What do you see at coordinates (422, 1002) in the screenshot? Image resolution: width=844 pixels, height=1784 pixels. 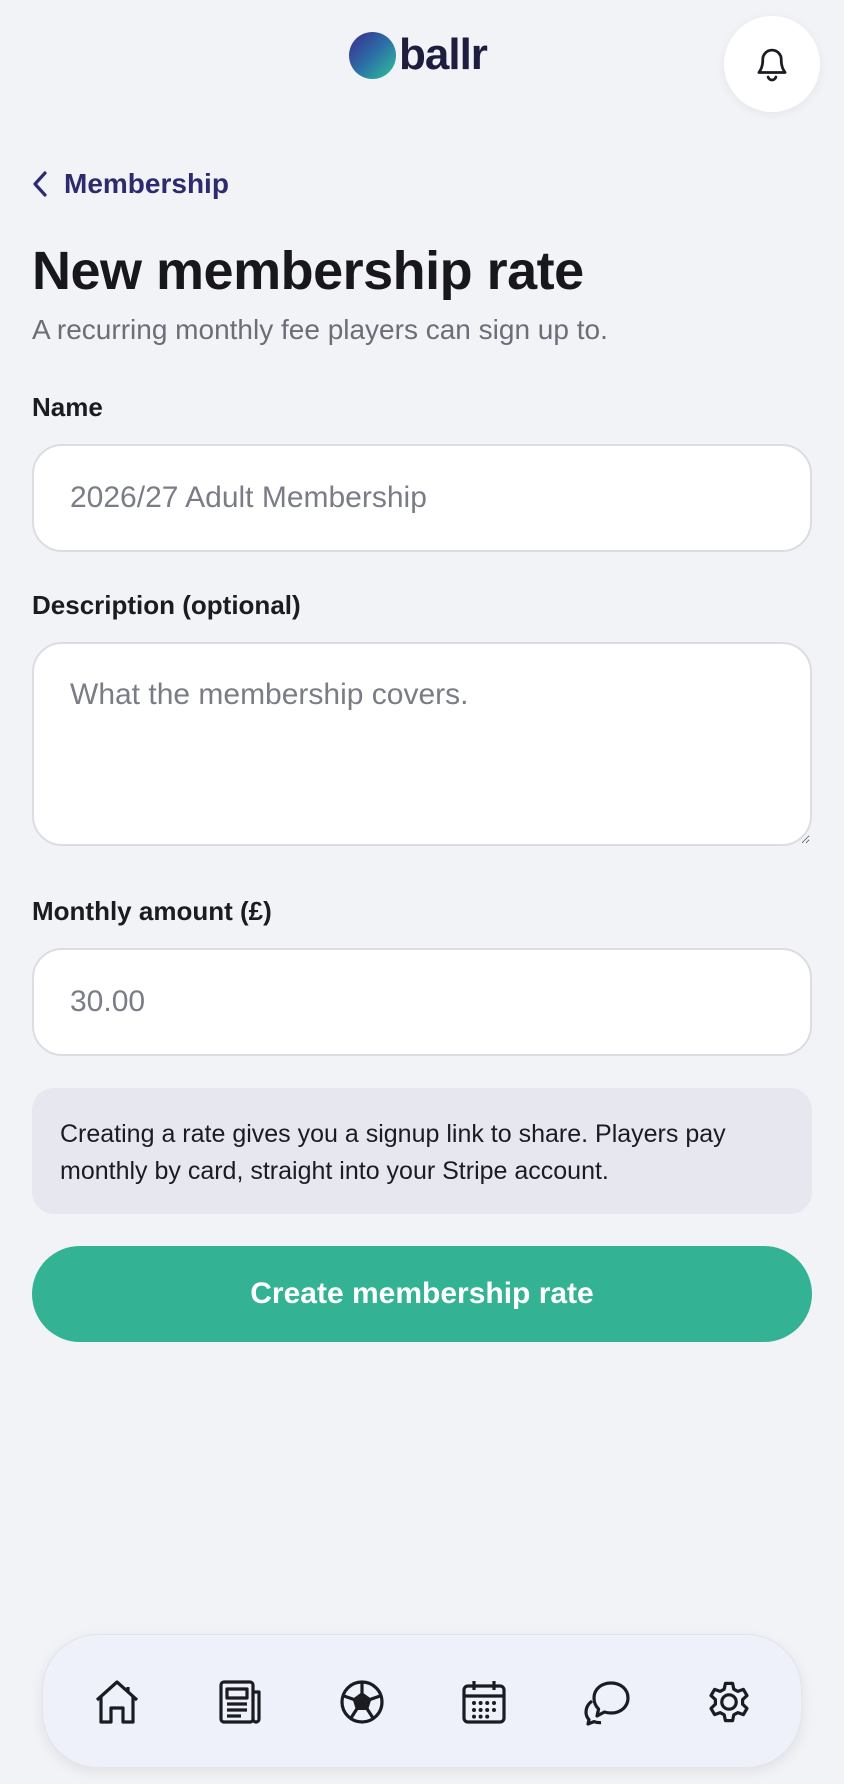 I see `monthly-amount-input` at bounding box center [422, 1002].